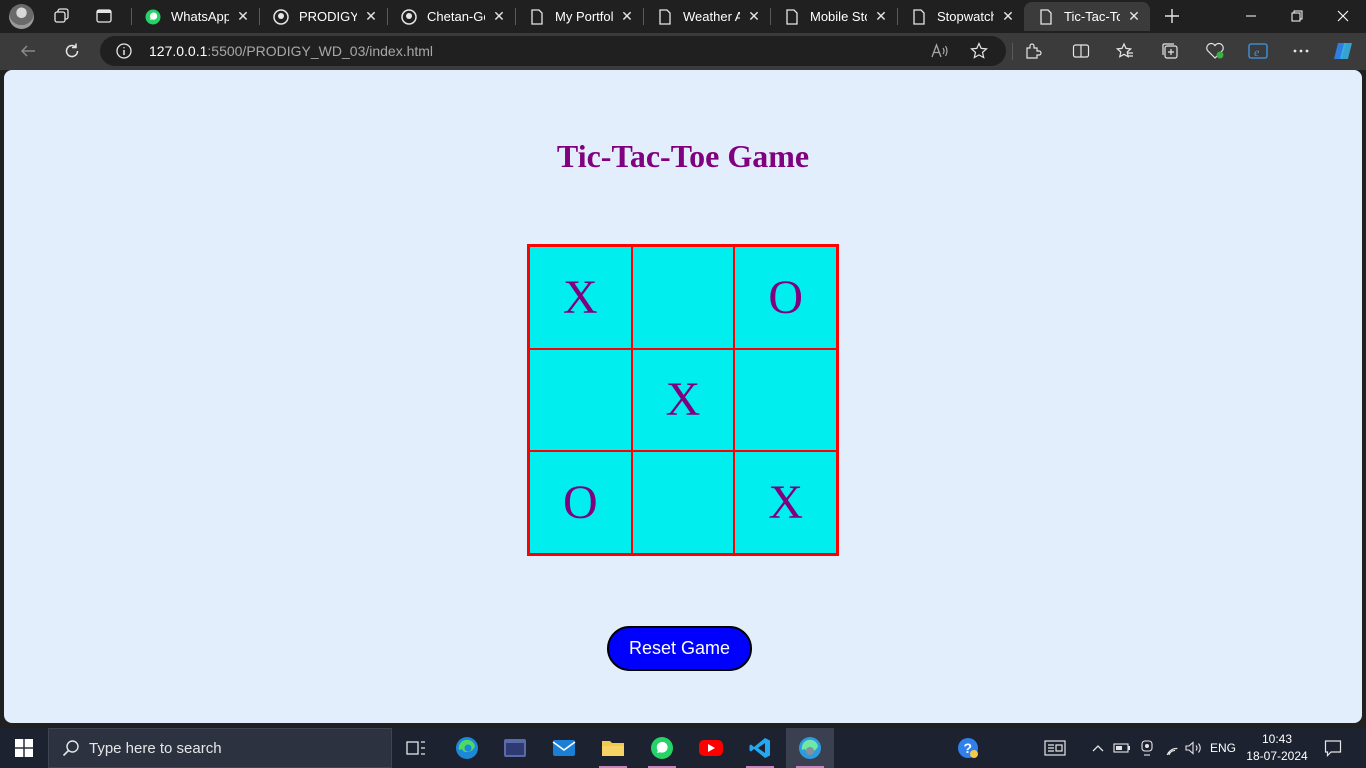 Image resolution: width=1366 pixels, height=768 pixels. I want to click on tab-portfolio: My Portfolio ✕, so click(579, 16).